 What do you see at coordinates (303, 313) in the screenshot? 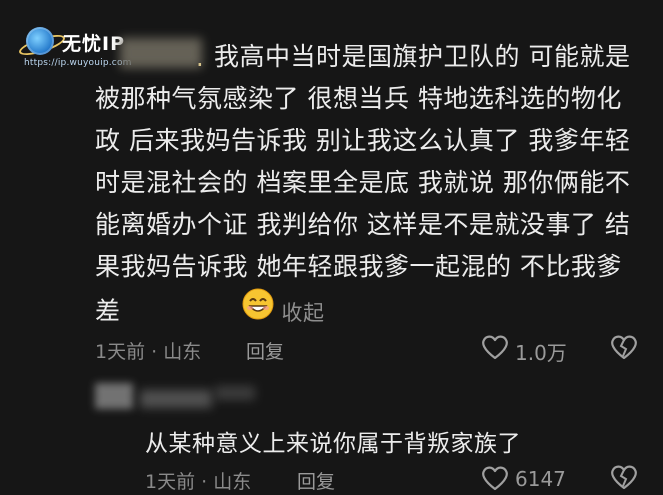
I see `collapse-link: 收起` at bounding box center [303, 313].